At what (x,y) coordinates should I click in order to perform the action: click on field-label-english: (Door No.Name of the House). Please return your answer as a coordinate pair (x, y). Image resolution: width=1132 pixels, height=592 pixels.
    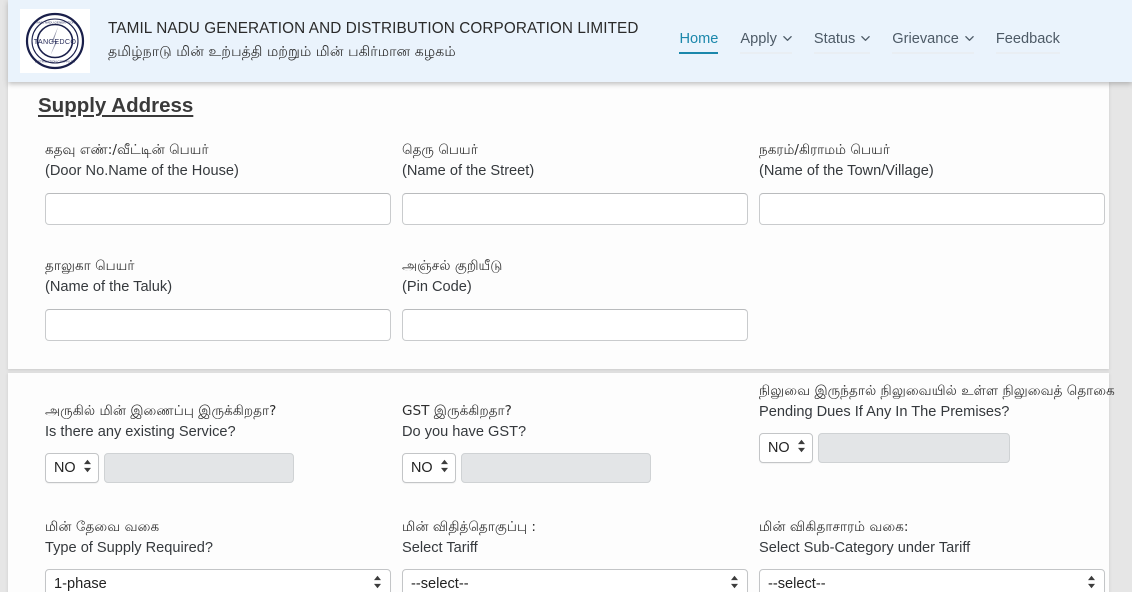
    Looking at the image, I should click on (142, 171).